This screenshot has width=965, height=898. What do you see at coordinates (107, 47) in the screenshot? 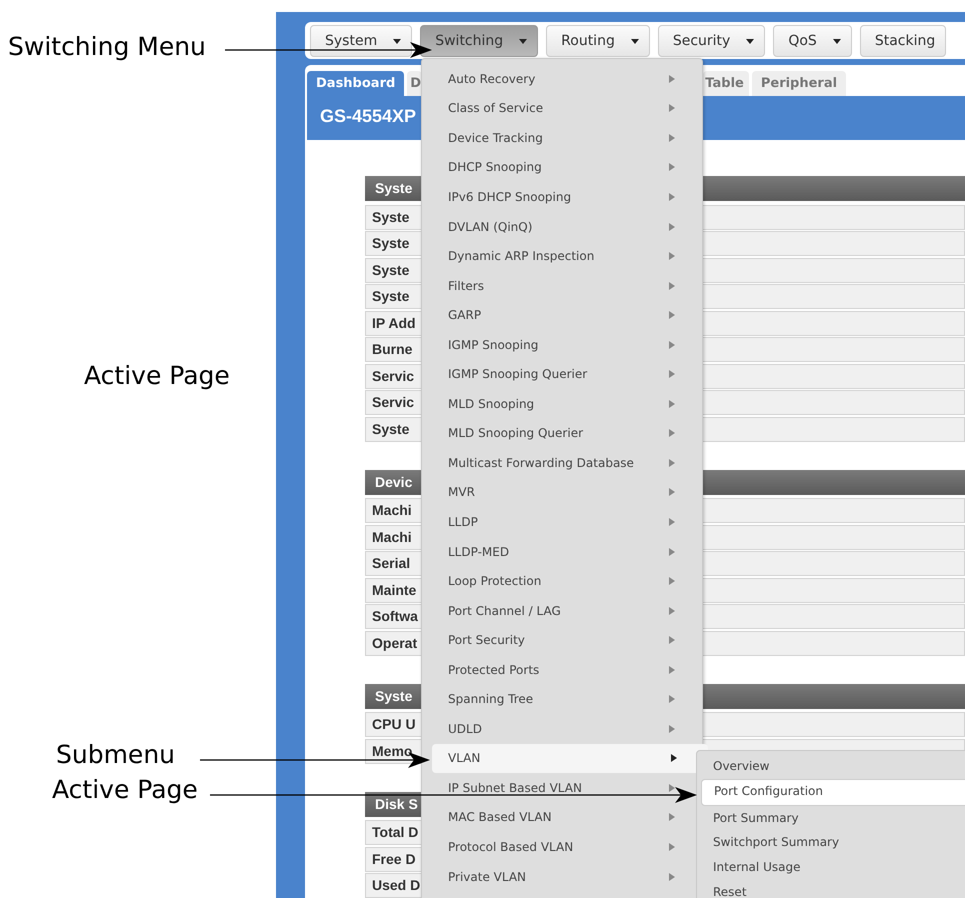
I see `callout-label: Switching Menu` at bounding box center [107, 47].